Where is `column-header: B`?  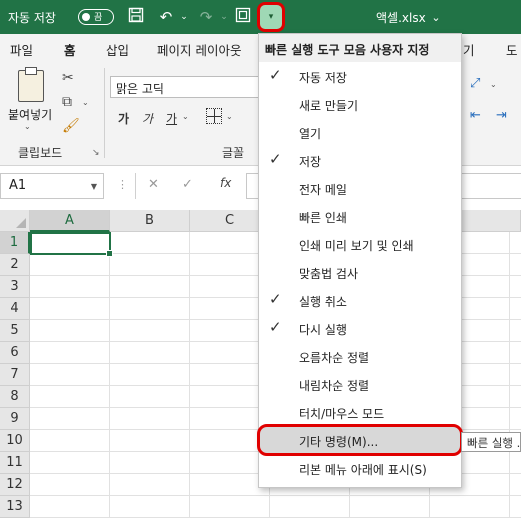 column-header: B is located at coordinates (150, 221).